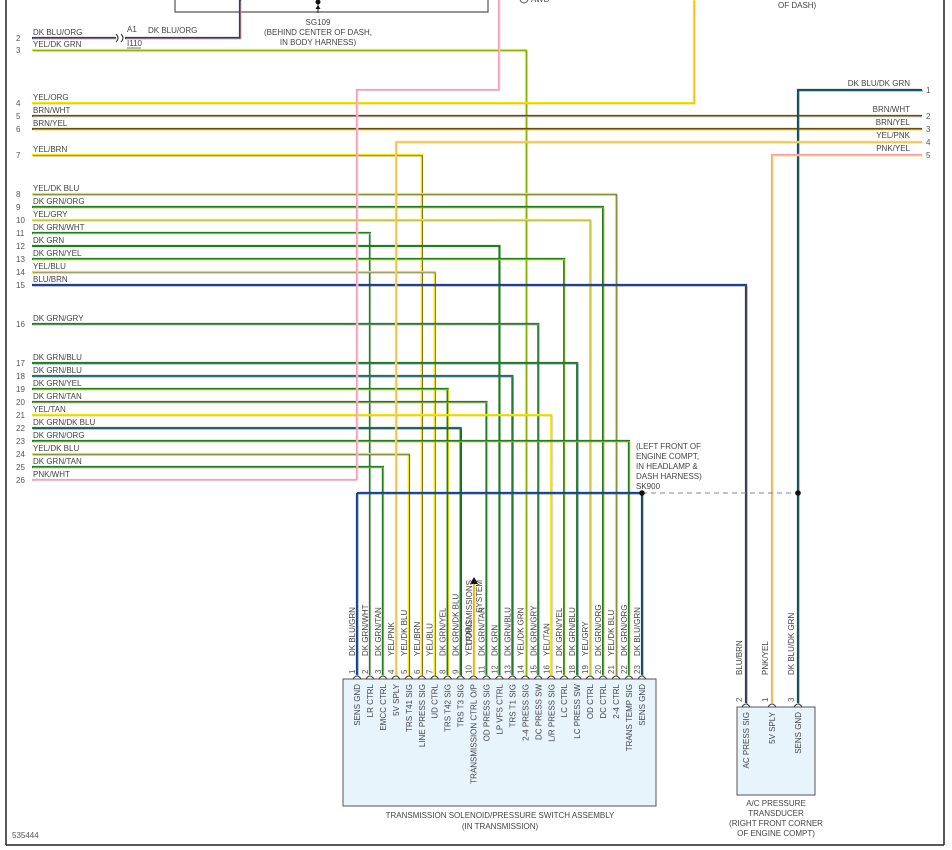 The image size is (952, 850). Describe the element at coordinates (20, 246) in the screenshot. I see `left-cavity-number: 12` at that location.